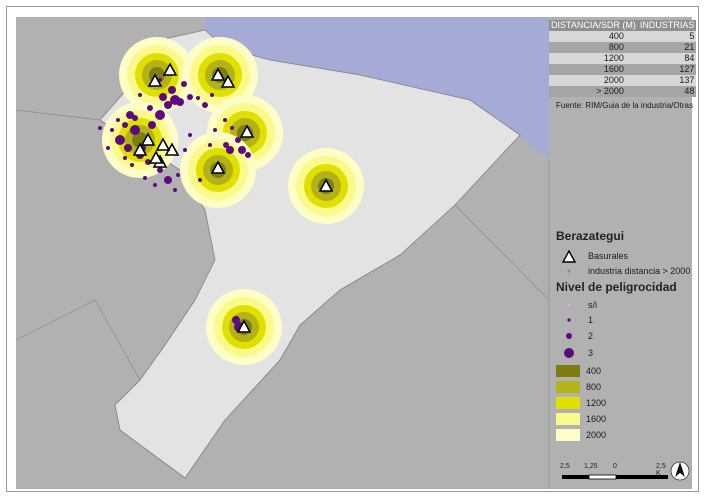 The height and width of the screenshot is (500, 707). Describe the element at coordinates (661, 470) in the screenshot. I see `scale-label-d: 2,5 K` at that location.